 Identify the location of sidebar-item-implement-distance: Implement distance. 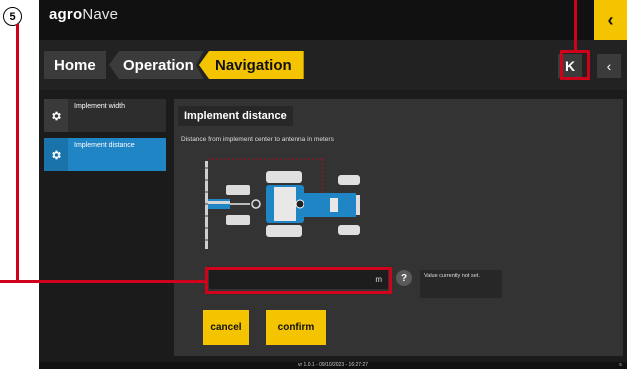
(105, 154).